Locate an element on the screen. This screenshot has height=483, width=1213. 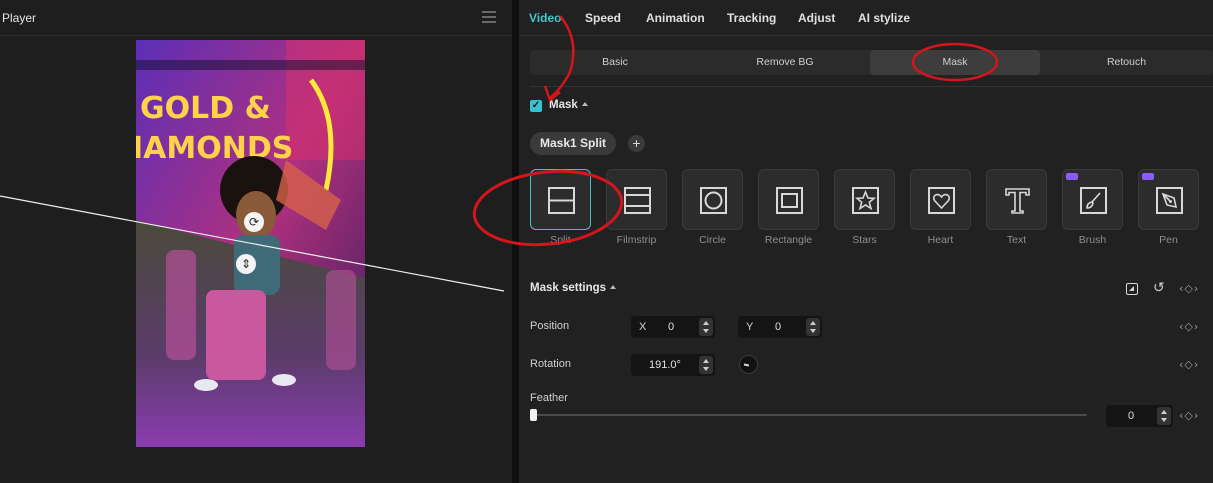
mask-shape-rectangle: Rectangle is located at coordinates (788, 209).